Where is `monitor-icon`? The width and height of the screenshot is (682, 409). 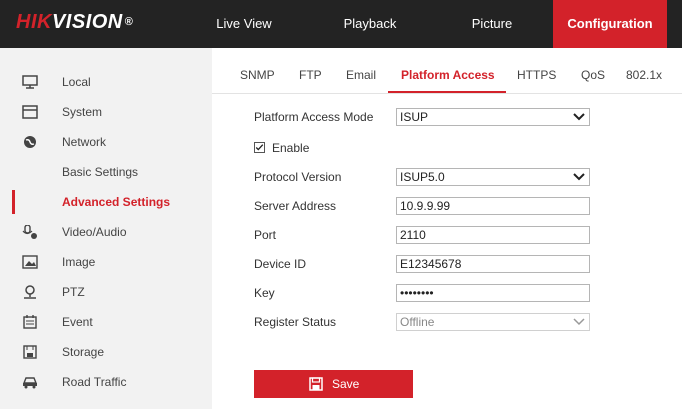
monitor-icon is located at coordinates (30, 82).